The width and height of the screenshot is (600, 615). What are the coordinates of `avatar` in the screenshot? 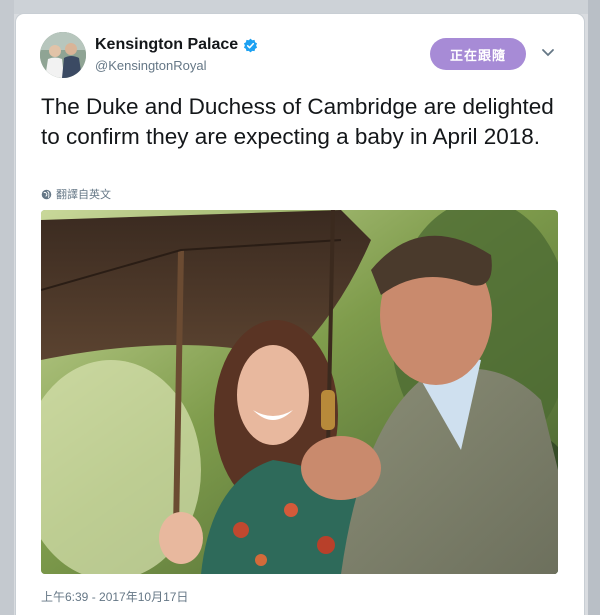 It's located at (63, 55).